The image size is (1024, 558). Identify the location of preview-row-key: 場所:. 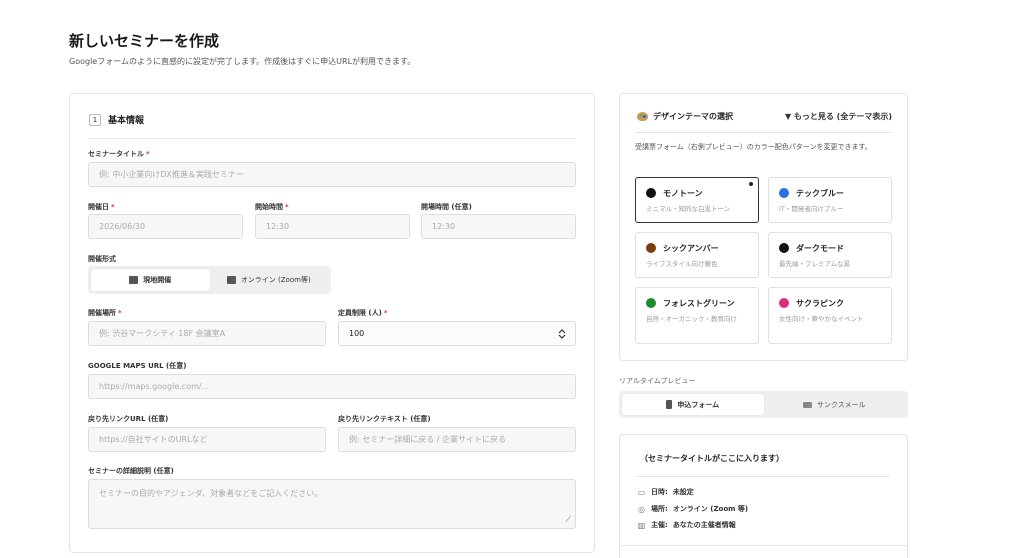
(659, 509).